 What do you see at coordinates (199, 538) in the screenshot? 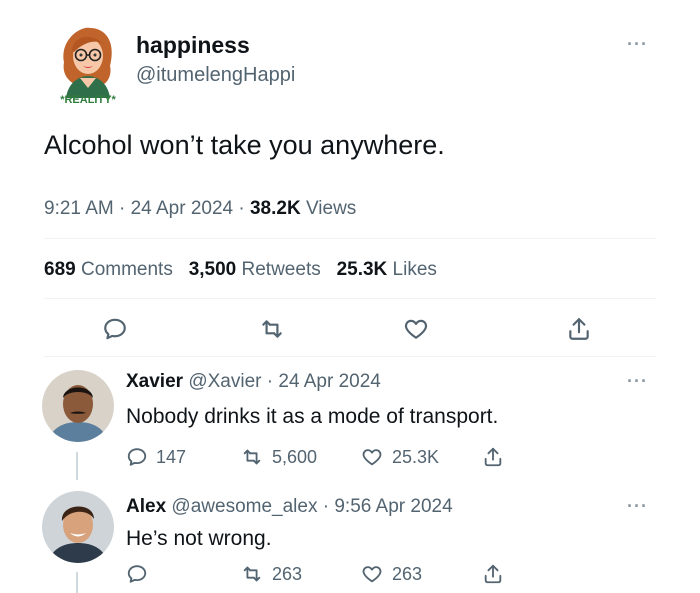
I see `reply-text: He’s not wrong.` at bounding box center [199, 538].